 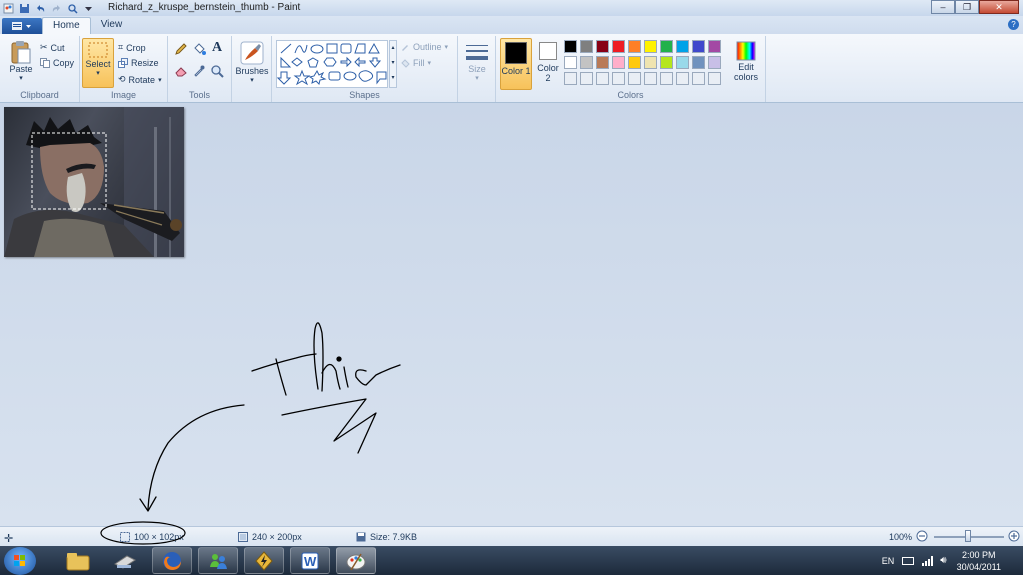 I want to click on taskbar-paint, so click(x=356, y=560).